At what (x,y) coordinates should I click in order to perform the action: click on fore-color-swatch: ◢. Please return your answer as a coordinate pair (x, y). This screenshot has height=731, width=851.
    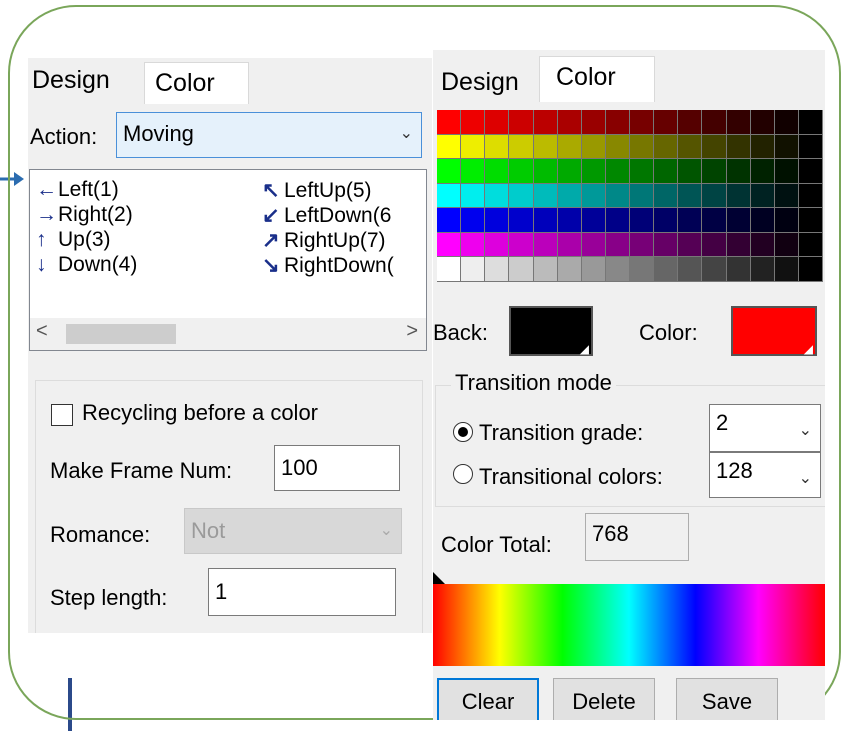
    Looking at the image, I should click on (774, 331).